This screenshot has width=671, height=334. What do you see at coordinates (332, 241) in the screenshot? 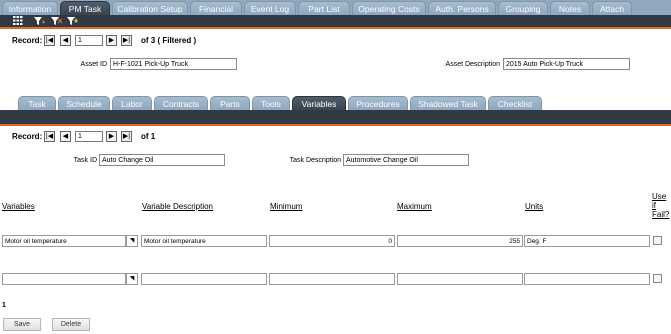
I see `minimum-input: 0` at bounding box center [332, 241].